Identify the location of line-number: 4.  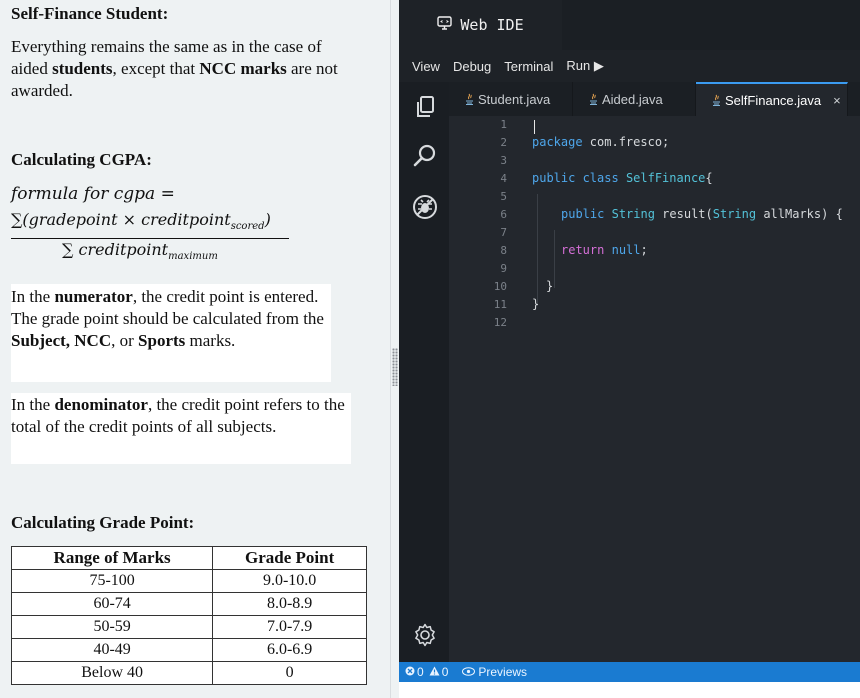
(503, 178).